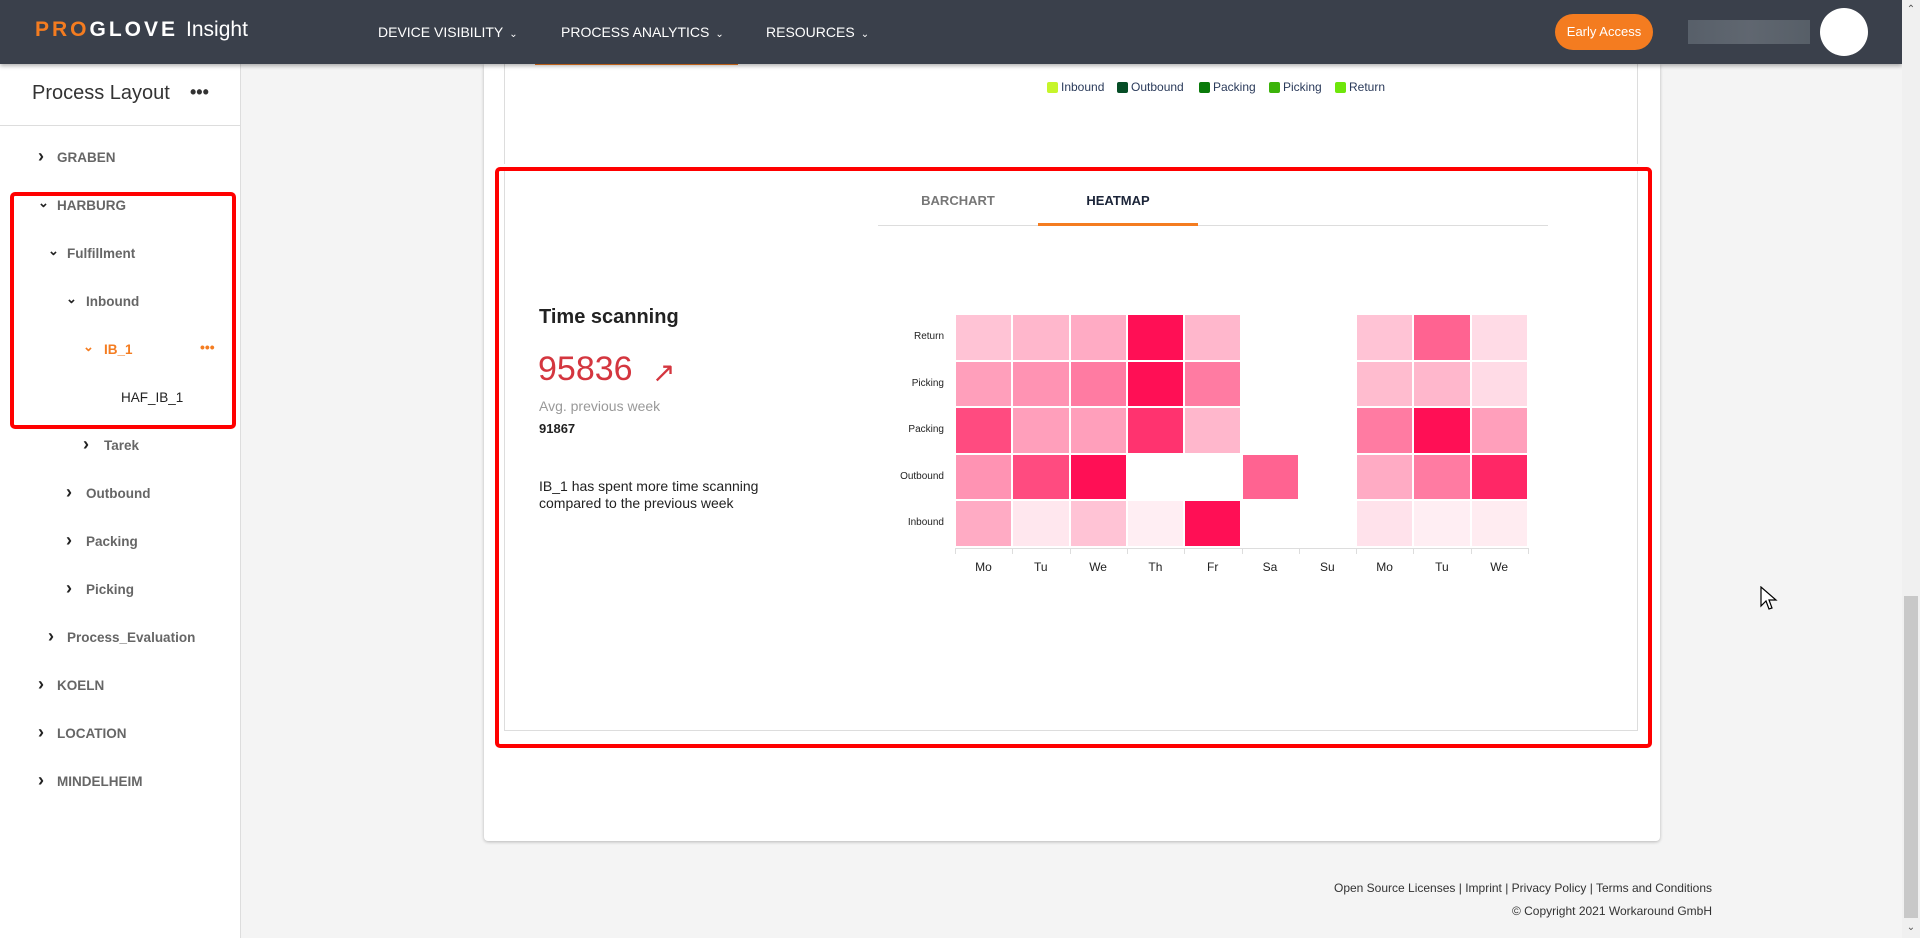  I want to click on legend-item-inbound: Inbound, so click(1075, 87).